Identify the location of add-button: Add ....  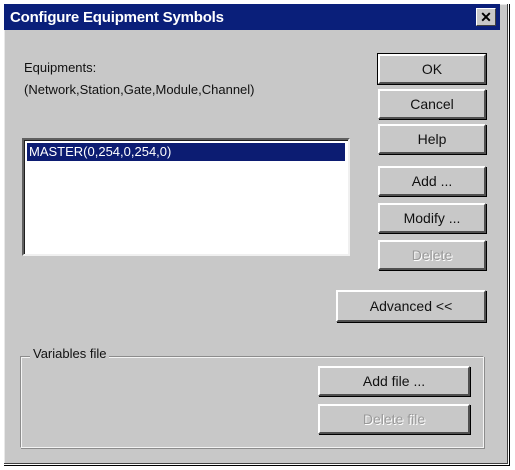
(432, 181).